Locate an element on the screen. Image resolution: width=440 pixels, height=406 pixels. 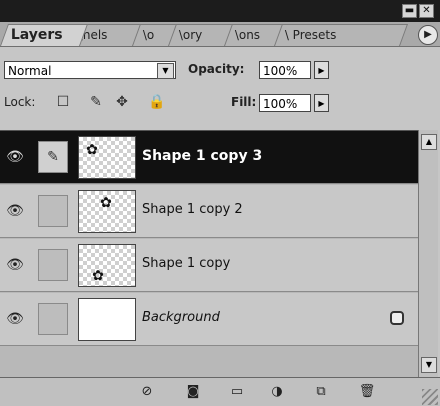
lock-all-icon: 🔒 is located at coordinates (156, 102).